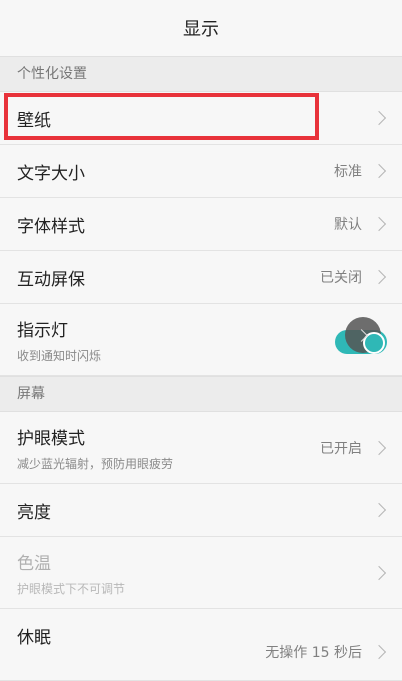 Image resolution: width=402 pixels, height=681 pixels. Describe the element at coordinates (201, 573) in the screenshot. I see `color-temp-row: 色温 护眼模式下不可调节` at that location.